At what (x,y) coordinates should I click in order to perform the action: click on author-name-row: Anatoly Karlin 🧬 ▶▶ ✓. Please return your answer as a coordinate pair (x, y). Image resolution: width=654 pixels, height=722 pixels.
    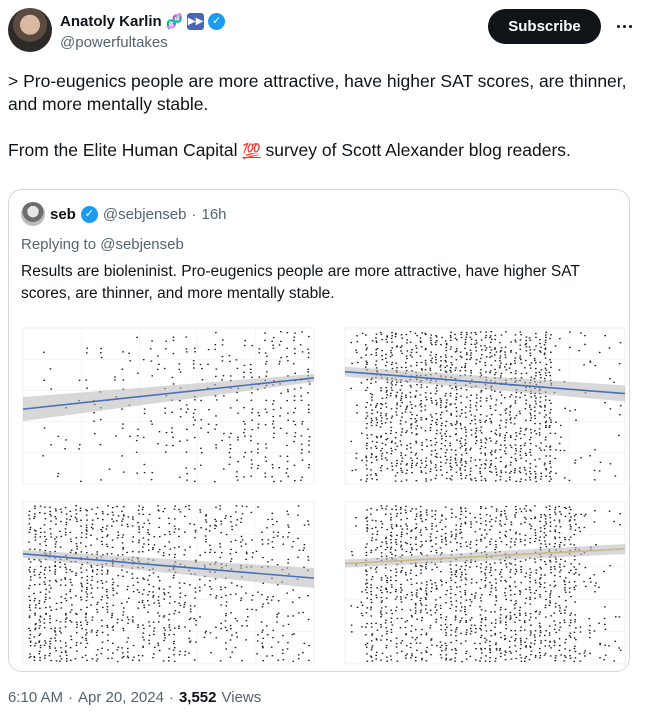
    Looking at the image, I should click on (143, 21).